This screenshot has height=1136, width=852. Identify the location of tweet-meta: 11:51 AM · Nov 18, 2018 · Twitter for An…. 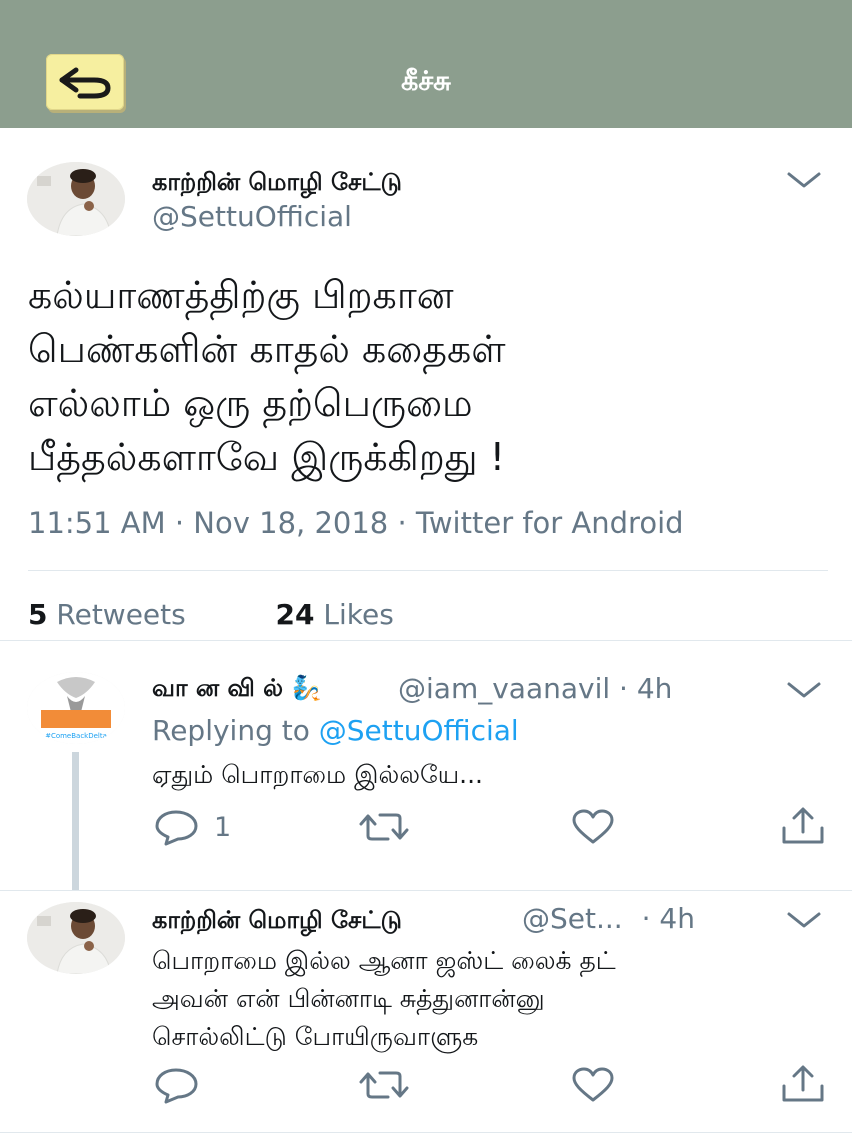
(356, 523).